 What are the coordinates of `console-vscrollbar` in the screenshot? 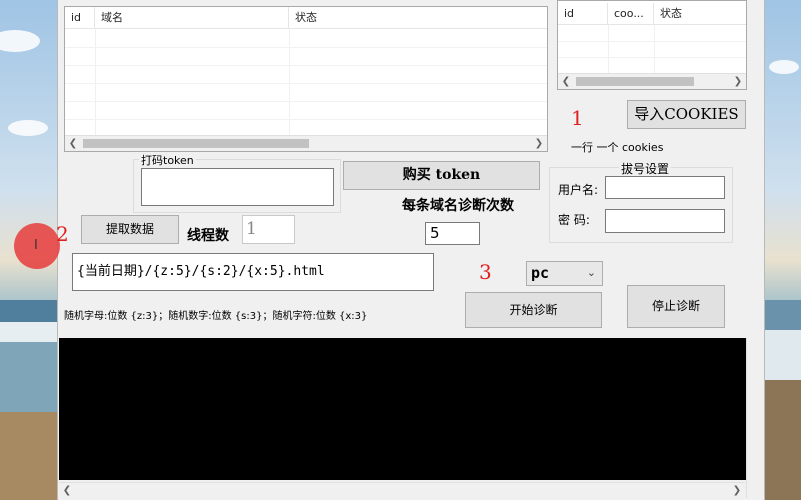 It's located at (755, 418).